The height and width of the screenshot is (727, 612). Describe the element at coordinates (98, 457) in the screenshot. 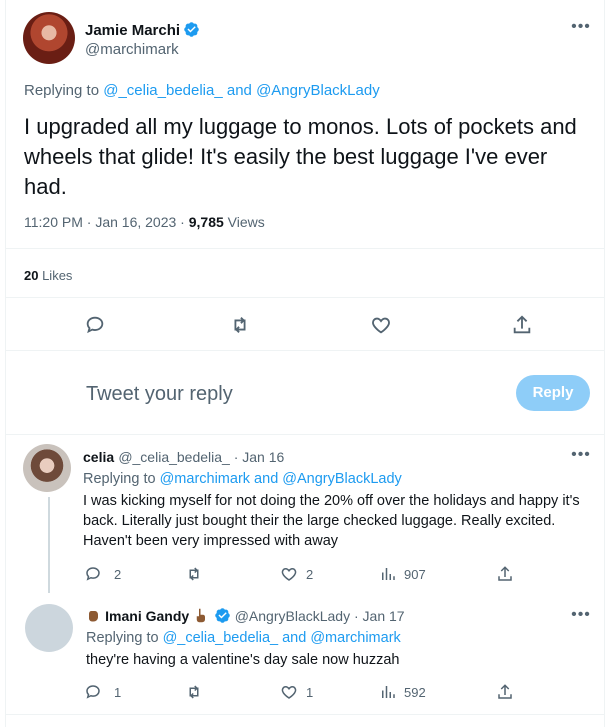

I see `reply-author-name: celia` at that location.